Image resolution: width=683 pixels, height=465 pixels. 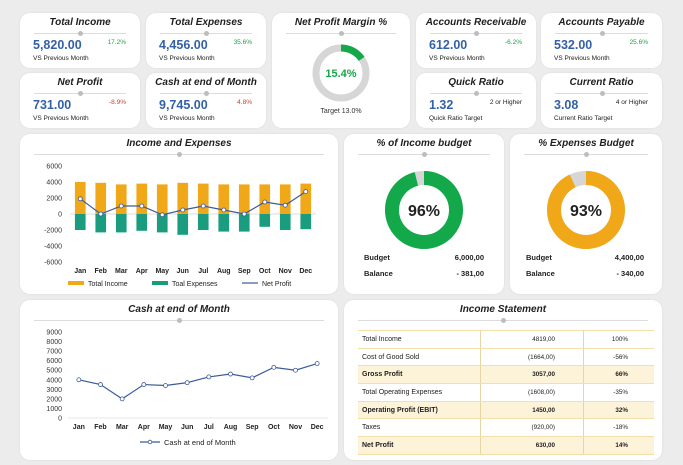 What do you see at coordinates (54, 380) in the screenshot?
I see `y-tick-label: 4000` at bounding box center [54, 380].